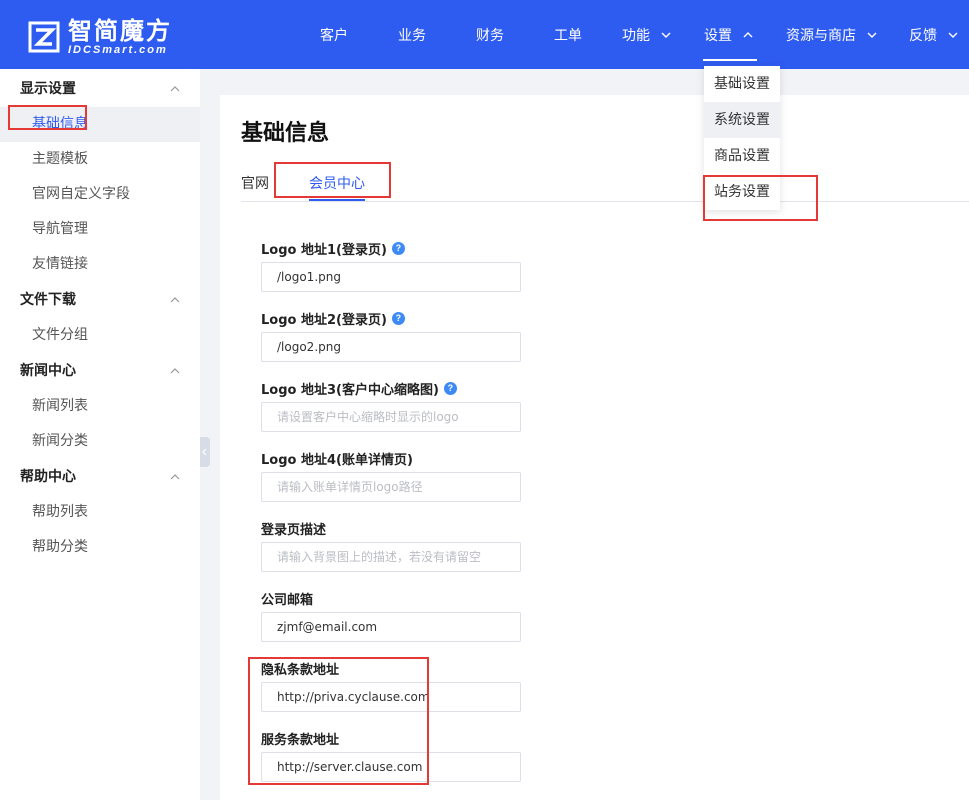 The width and height of the screenshot is (969, 800). What do you see at coordinates (100, 441) in the screenshot?
I see `sidebar-item-news-categories: 新闻分类` at bounding box center [100, 441].